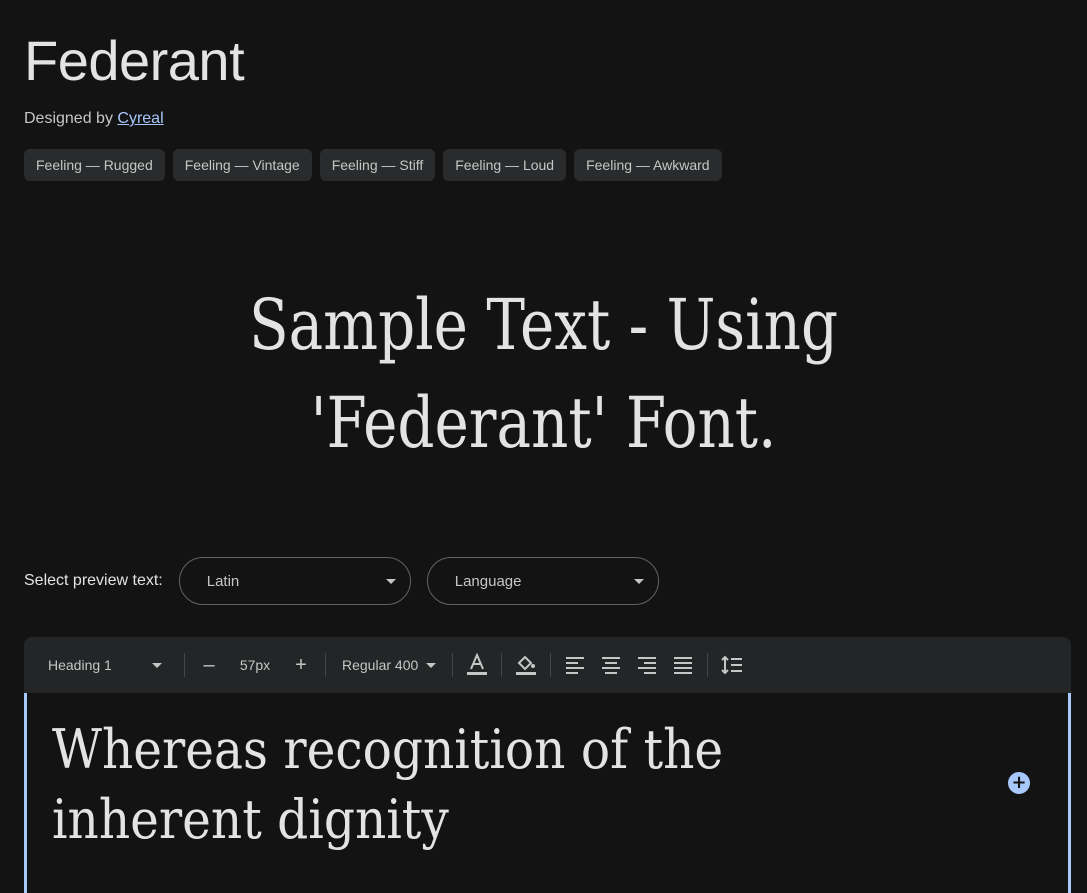 This screenshot has width=1087, height=893. I want to click on align-center-button, so click(611, 665).